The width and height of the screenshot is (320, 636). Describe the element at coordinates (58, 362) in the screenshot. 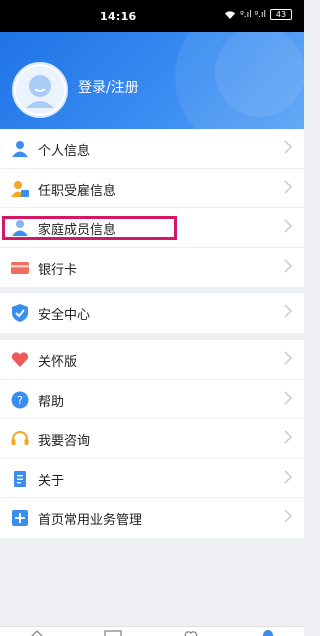

I see `menu-item-label: 关怀版` at that location.